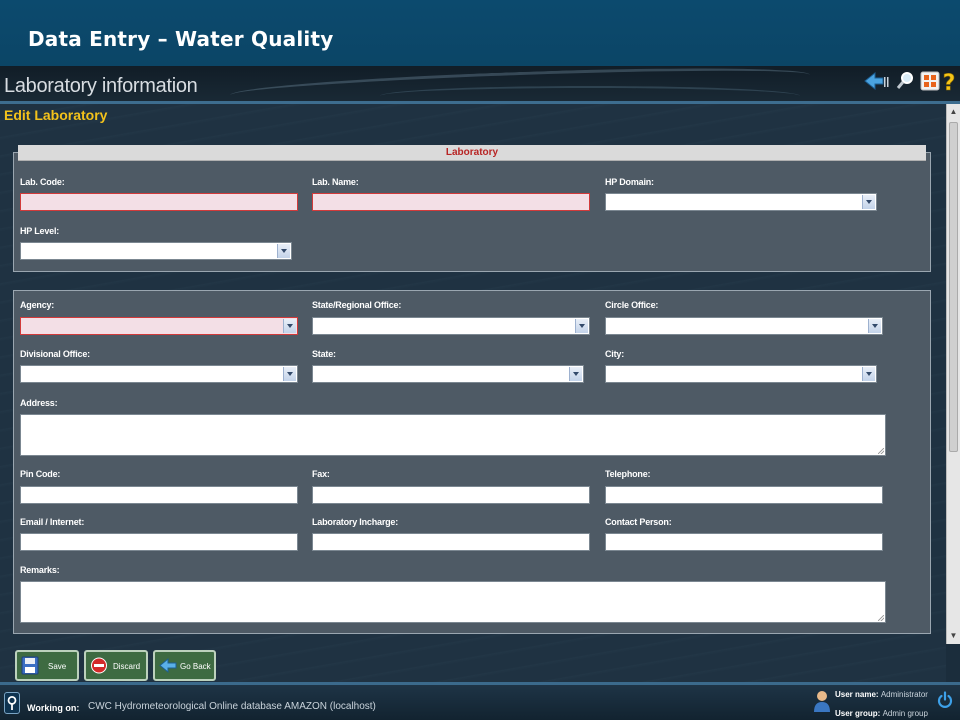  Describe the element at coordinates (47, 665) in the screenshot. I see `save-button: Save` at that location.